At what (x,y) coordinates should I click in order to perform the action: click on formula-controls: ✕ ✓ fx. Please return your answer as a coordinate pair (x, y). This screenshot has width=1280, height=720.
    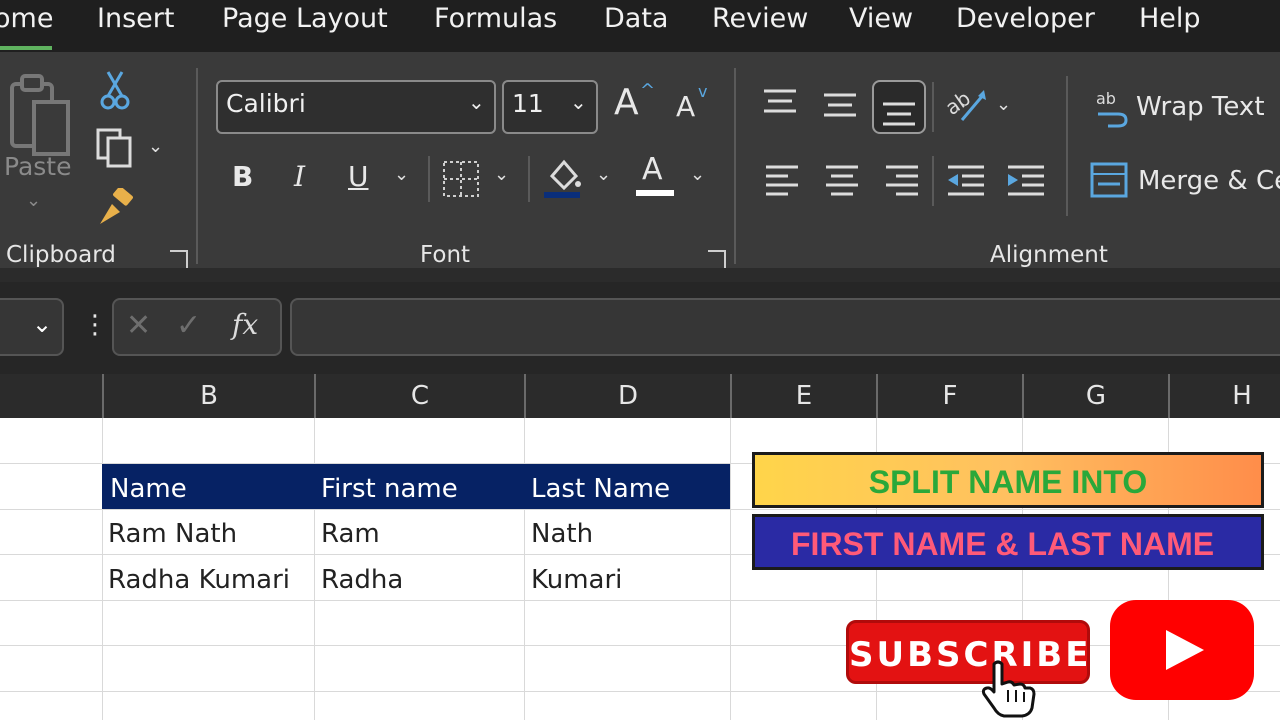
    Looking at the image, I should click on (197, 327).